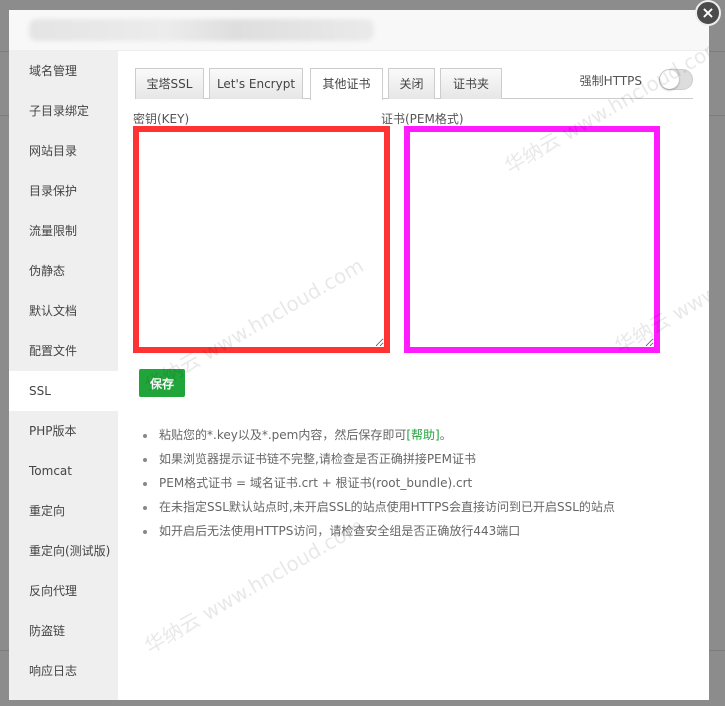 Image resolution: width=725 pixels, height=706 pixels. Describe the element at coordinates (676, 79) in the screenshot. I see `force-https-toggle` at that location.